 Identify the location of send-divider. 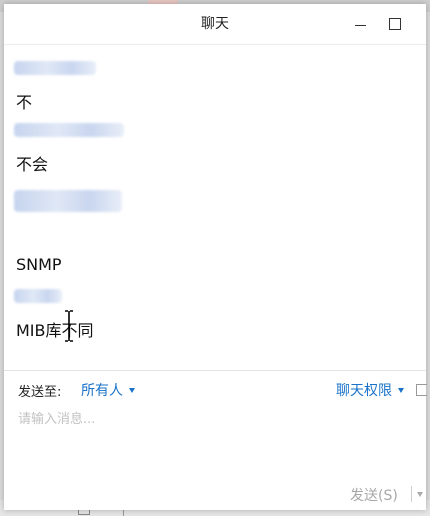
(411, 494).